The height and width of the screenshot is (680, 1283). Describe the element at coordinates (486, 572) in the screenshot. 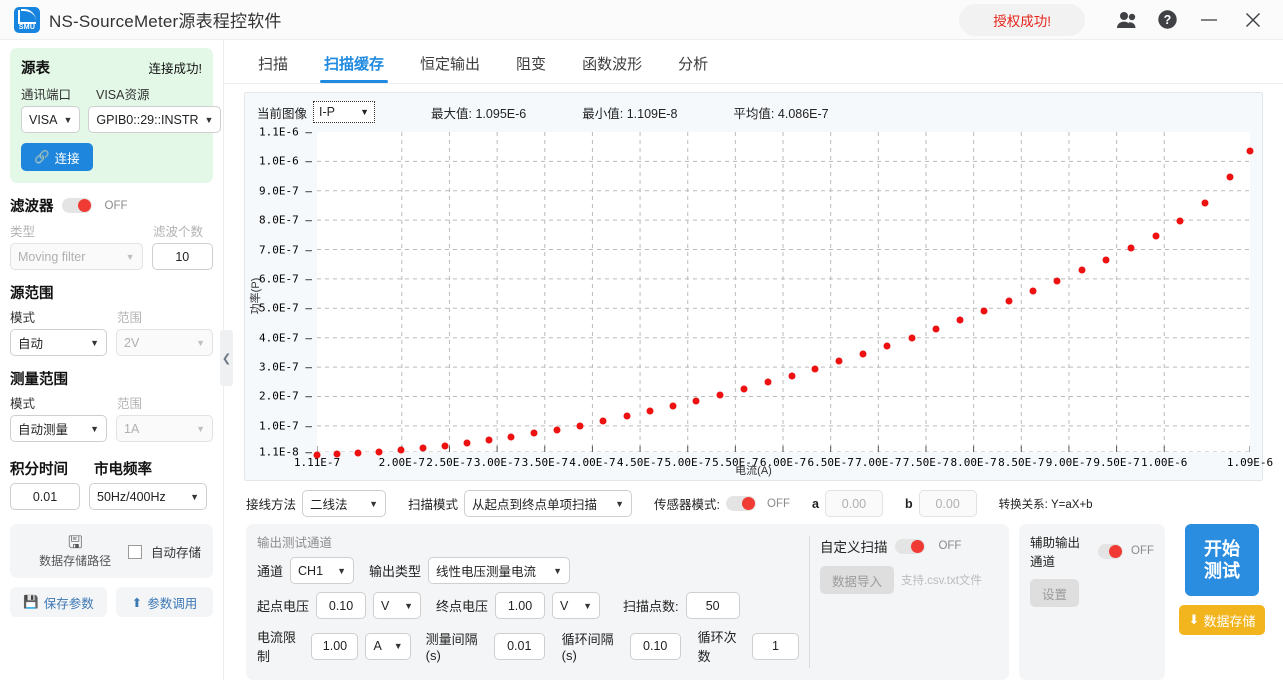

I see `output-type-value: 线性电压测量电流` at that location.